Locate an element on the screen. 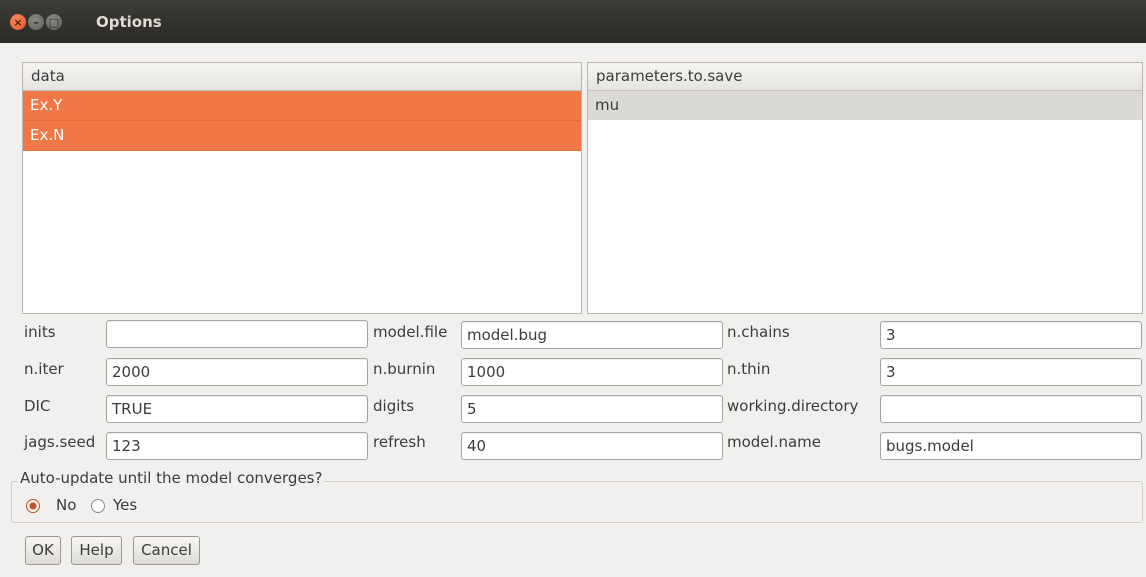 Image resolution: width=1146 pixels, height=577 pixels. n-iter-label: n.iter is located at coordinates (44, 369).